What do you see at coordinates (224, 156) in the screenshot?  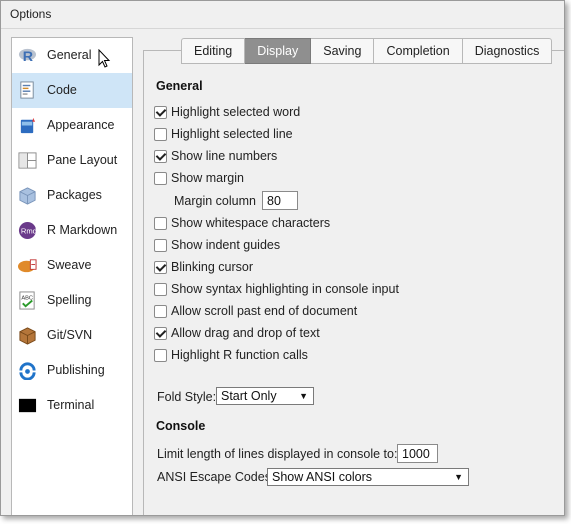 I see `checkbox-label: Show line numbers` at bounding box center [224, 156].